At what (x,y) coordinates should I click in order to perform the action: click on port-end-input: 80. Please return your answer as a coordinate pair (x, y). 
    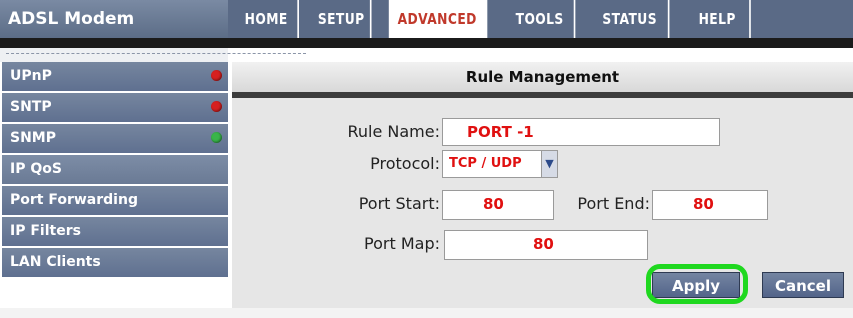
    Looking at the image, I should click on (710, 205).